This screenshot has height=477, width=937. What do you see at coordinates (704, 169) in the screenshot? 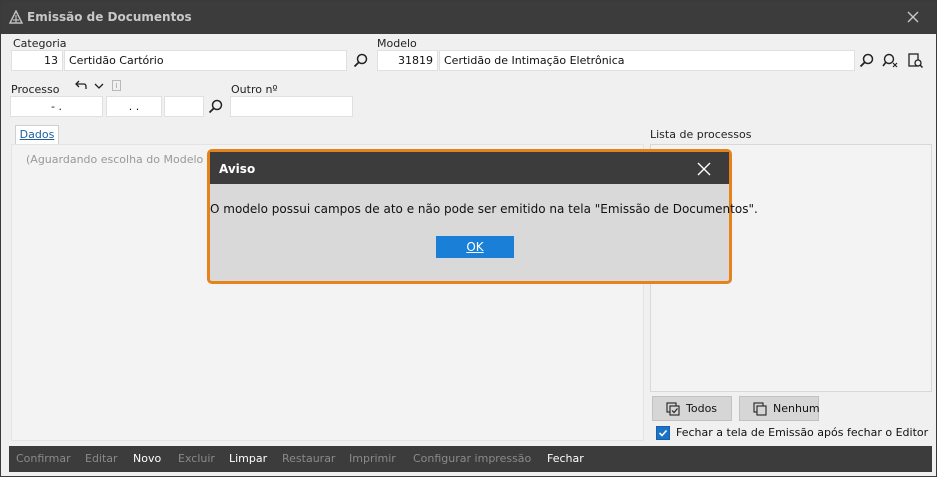
I see `dialog-close-icon` at bounding box center [704, 169].